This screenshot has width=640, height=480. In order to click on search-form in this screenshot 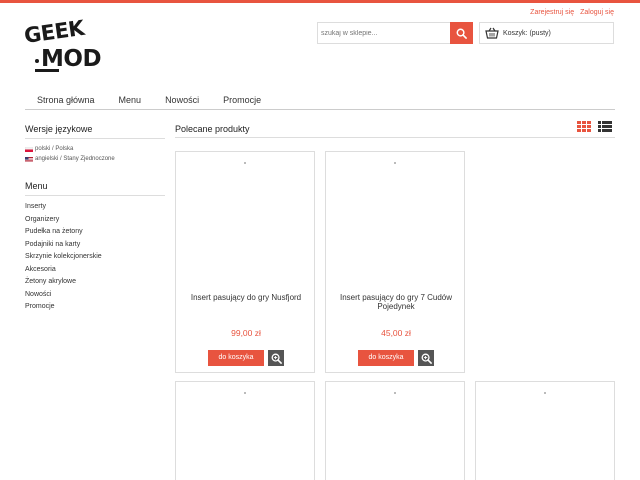, I will do `click(395, 33)`.